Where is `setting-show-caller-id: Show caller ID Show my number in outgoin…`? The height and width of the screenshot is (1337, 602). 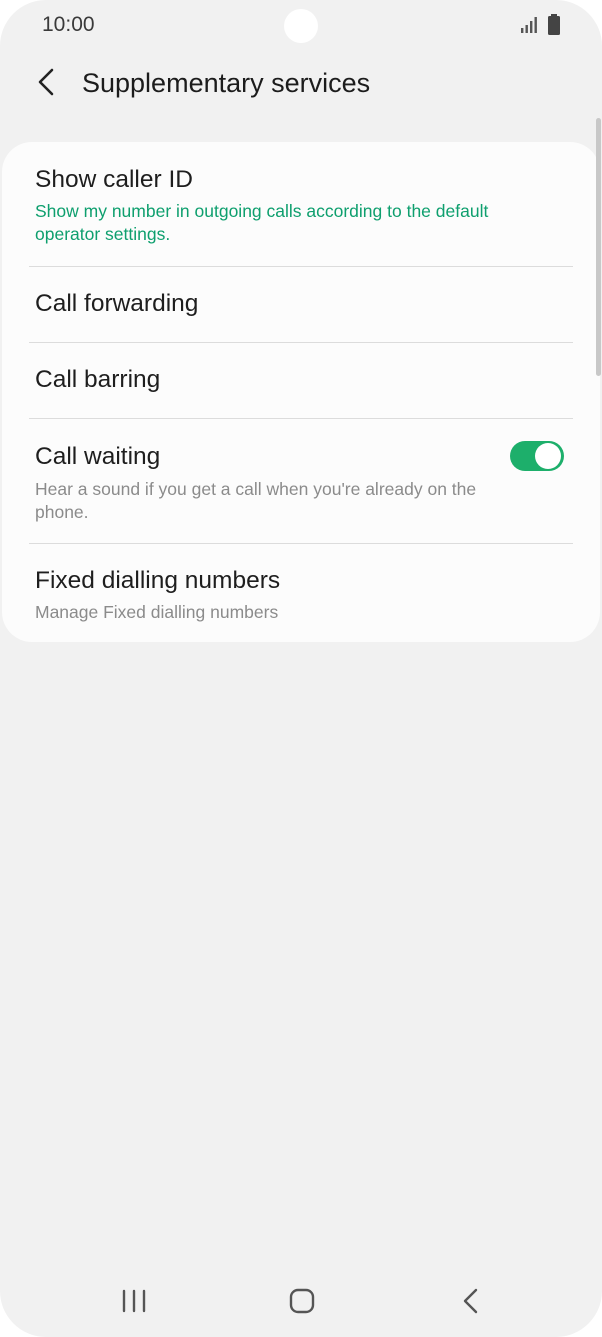 setting-show-caller-id: Show caller ID Show my number in outgoin… is located at coordinates (301, 204).